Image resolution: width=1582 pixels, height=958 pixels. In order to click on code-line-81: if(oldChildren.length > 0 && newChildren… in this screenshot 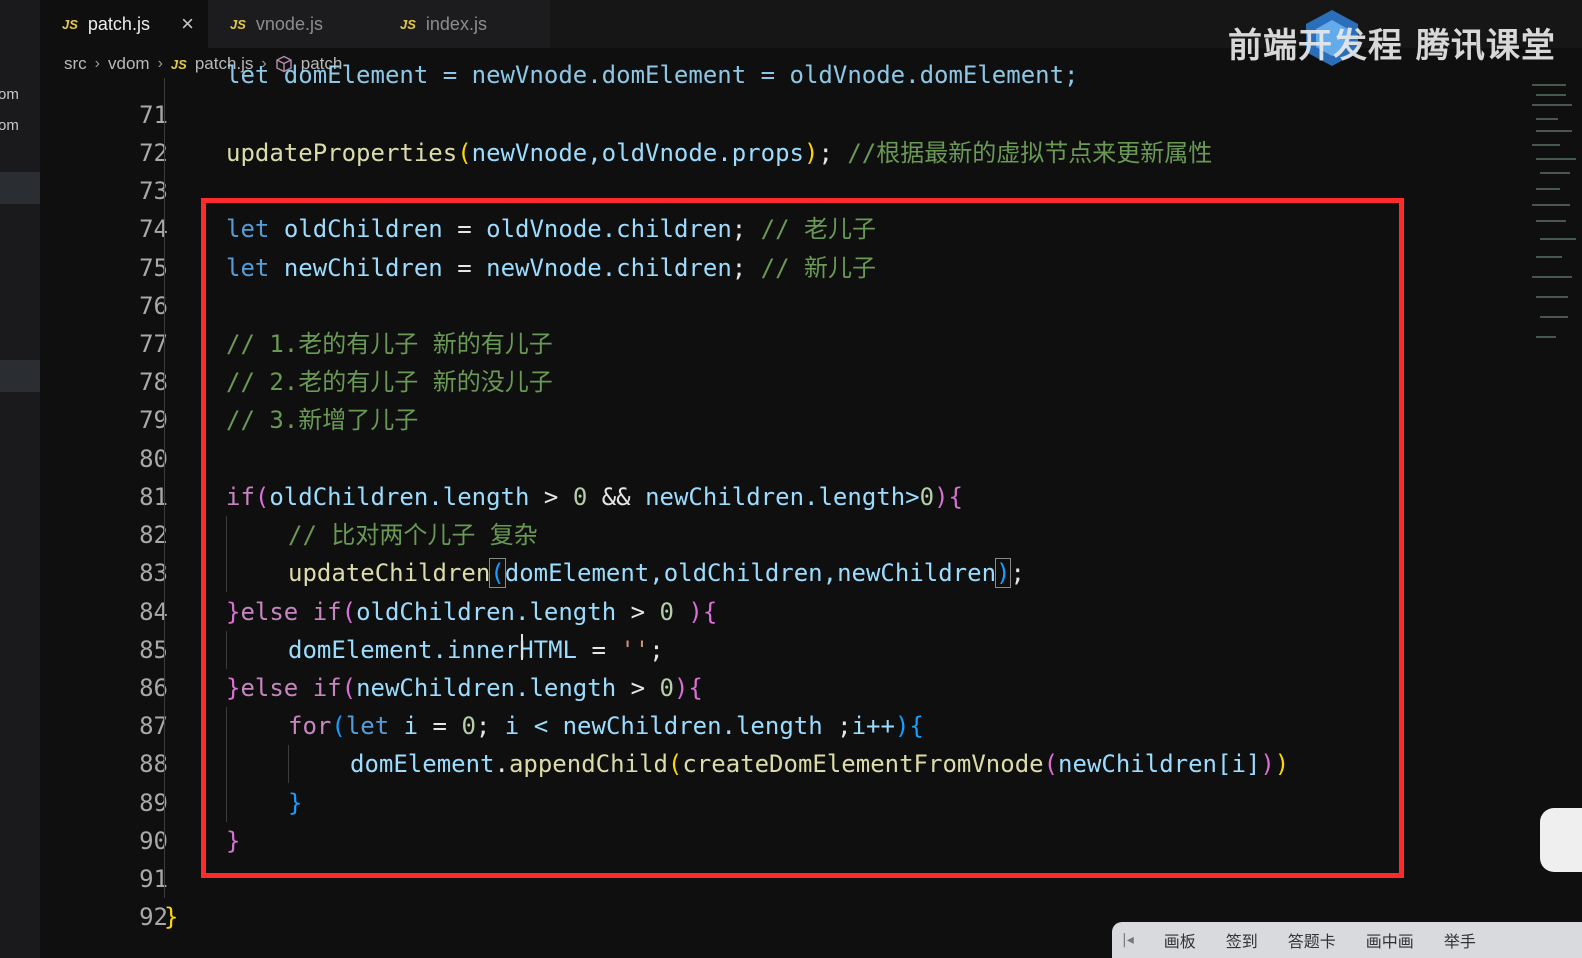, I will do `click(594, 497)`.